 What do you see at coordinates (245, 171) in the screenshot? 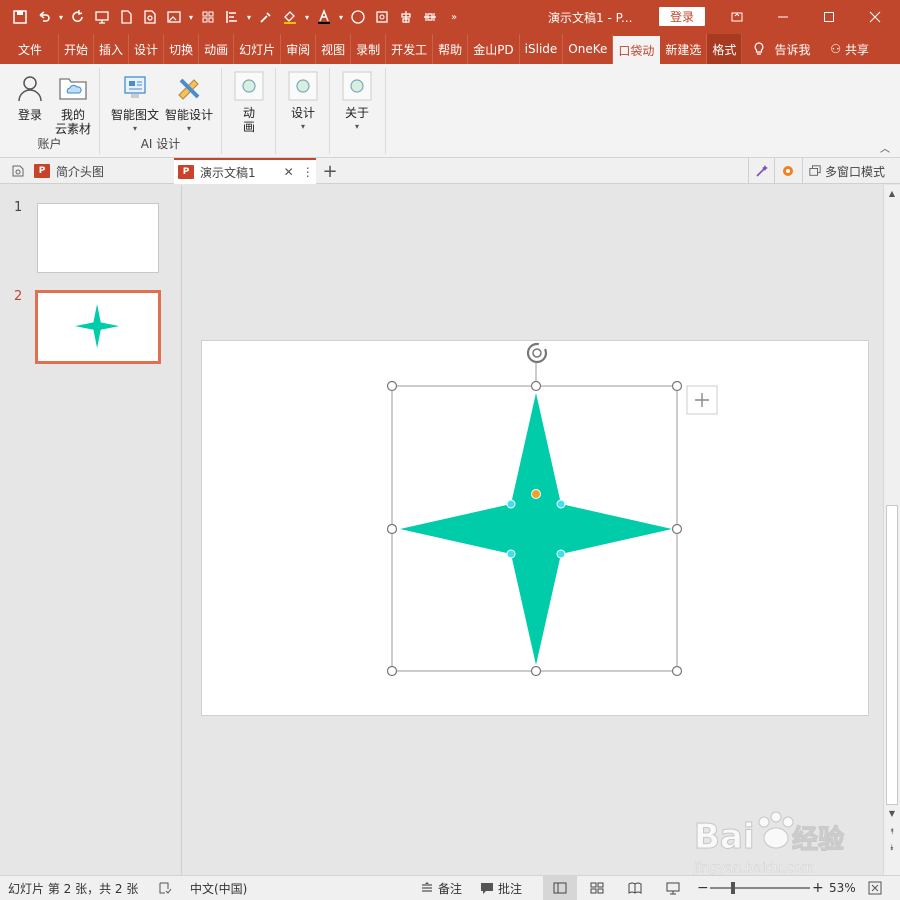
I see `doc-tab-presentation1: P 演示文稿1 ✕ ⋮` at bounding box center [245, 171].